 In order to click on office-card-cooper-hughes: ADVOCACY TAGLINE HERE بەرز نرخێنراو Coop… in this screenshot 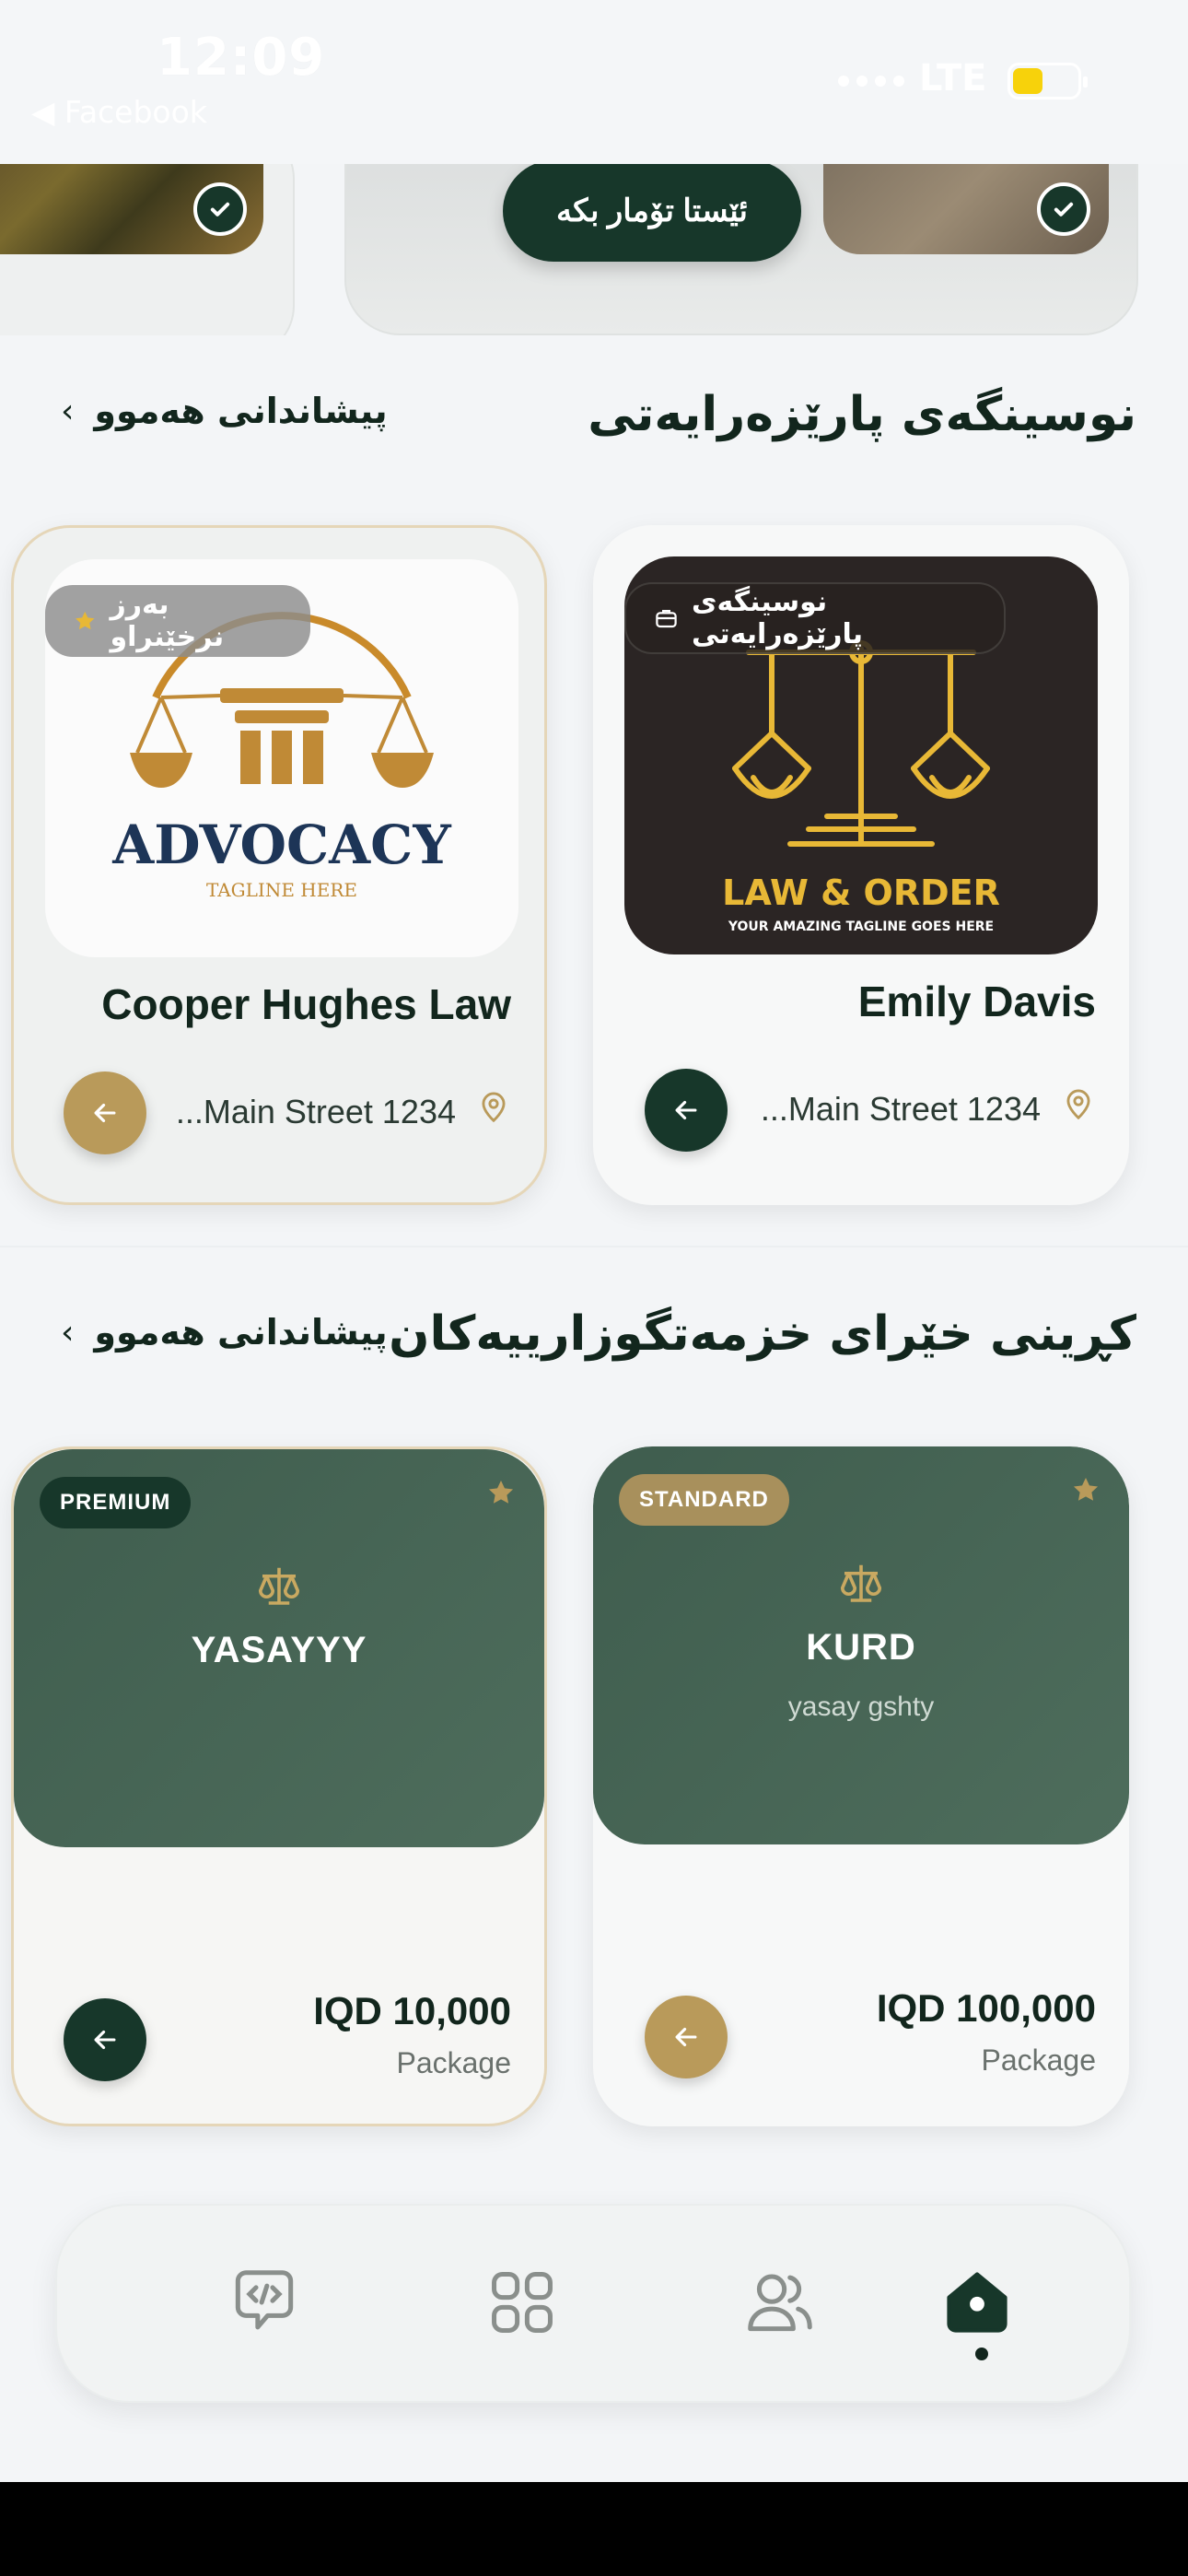, I will do `click(279, 865)`.